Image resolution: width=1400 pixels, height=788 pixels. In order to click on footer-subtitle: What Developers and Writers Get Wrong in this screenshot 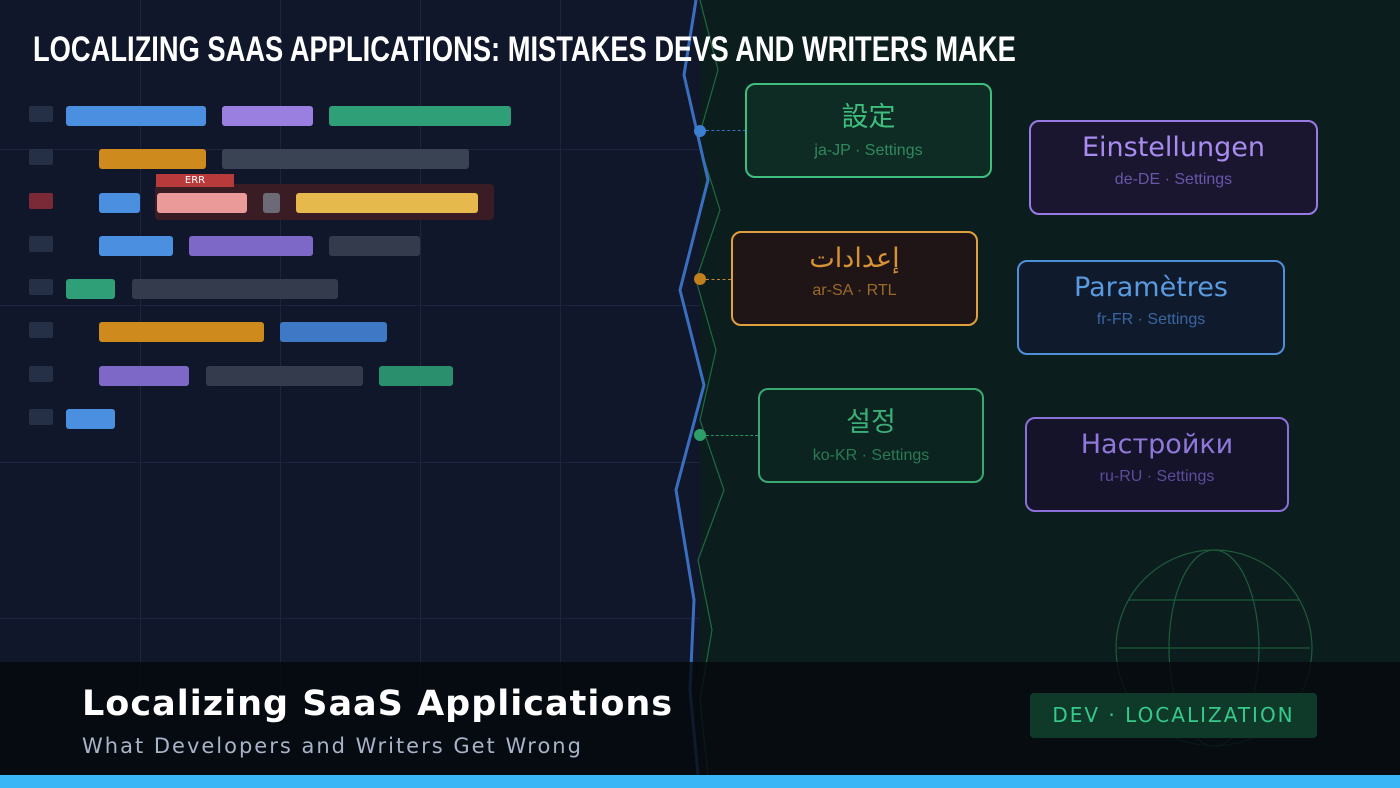, I will do `click(332, 746)`.